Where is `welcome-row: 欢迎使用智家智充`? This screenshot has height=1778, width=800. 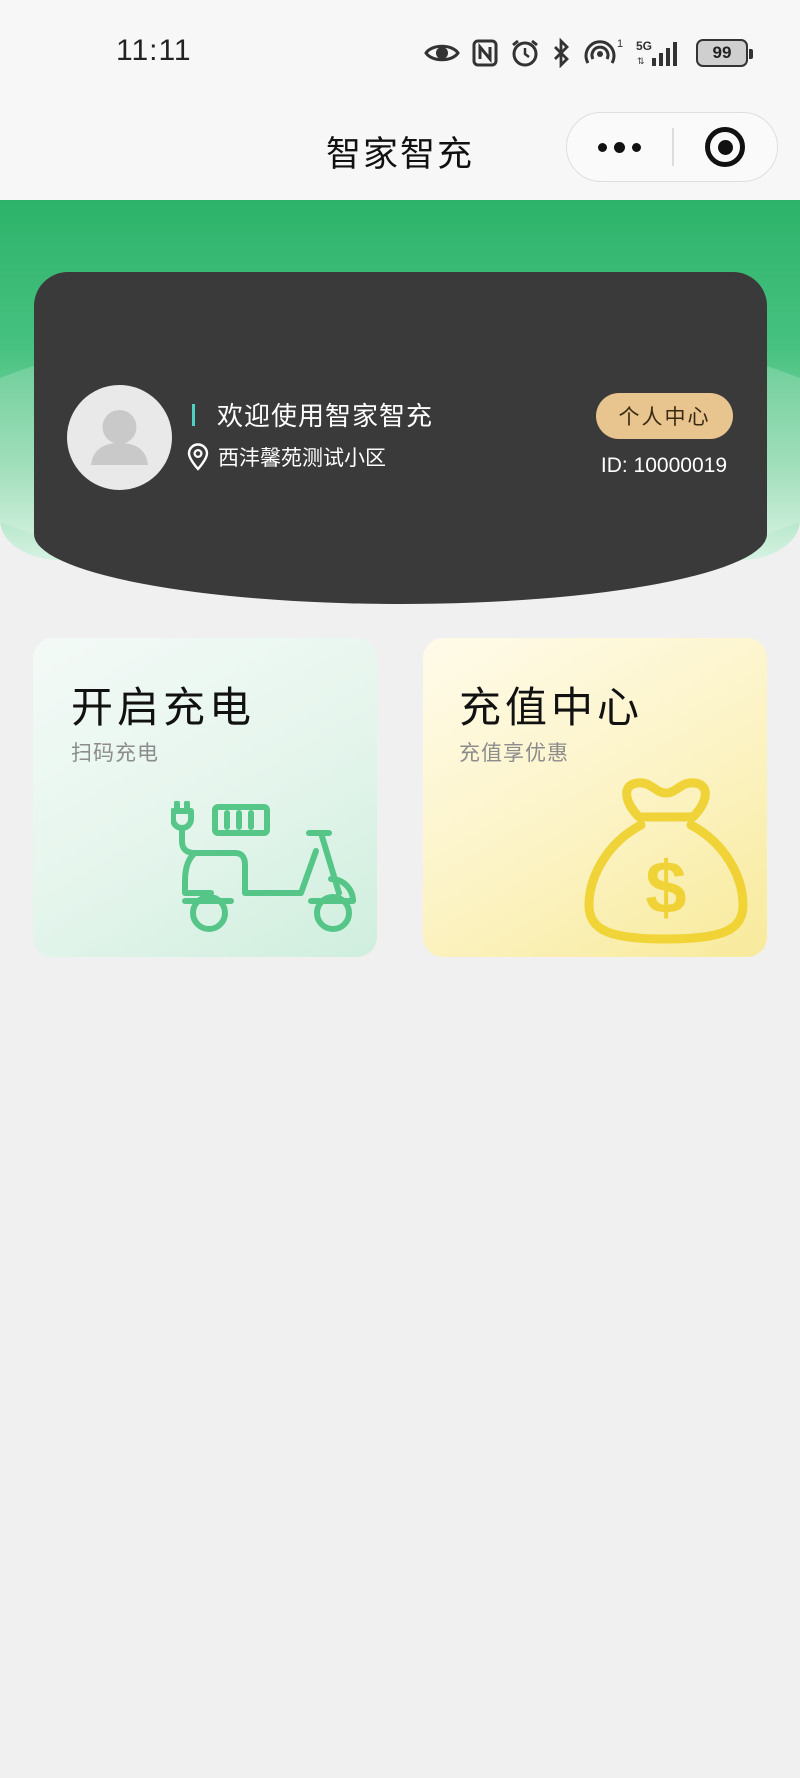
welcome-row: 欢迎使用智家智充 is located at coordinates (312, 414).